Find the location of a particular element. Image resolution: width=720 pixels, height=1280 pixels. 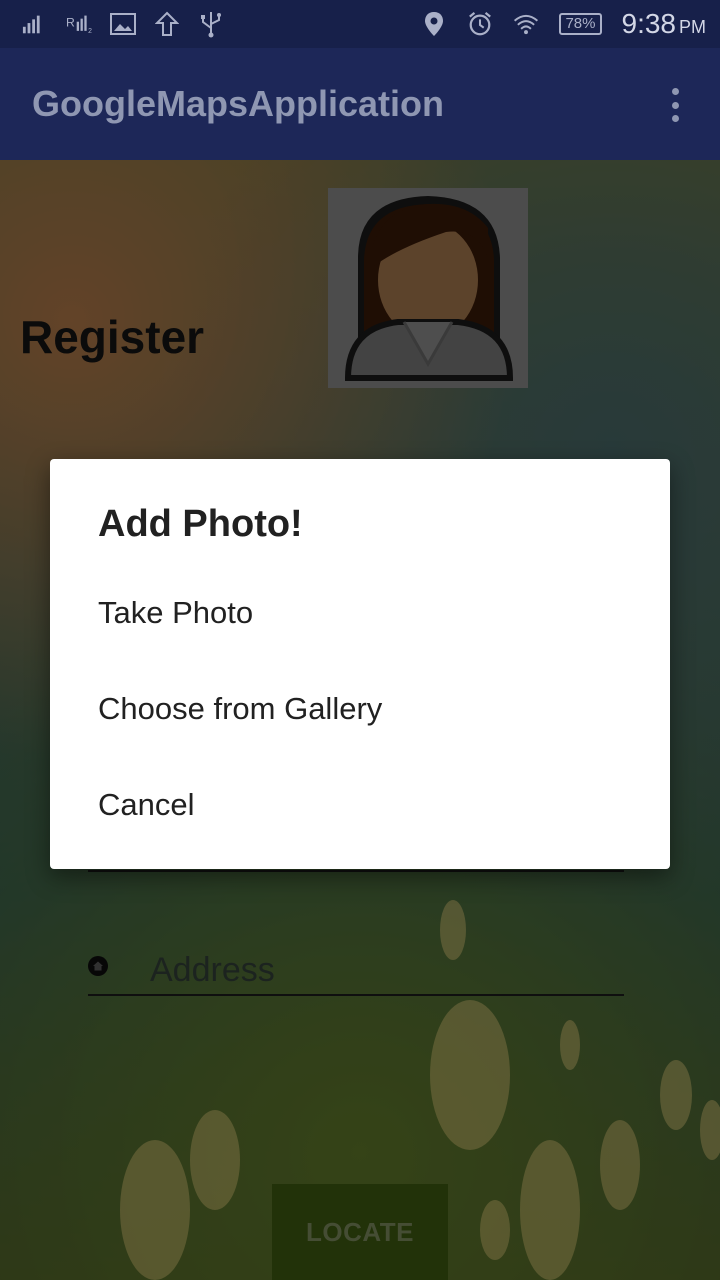

signal-roaming-icon: R 2 is located at coordinates (79, 24).